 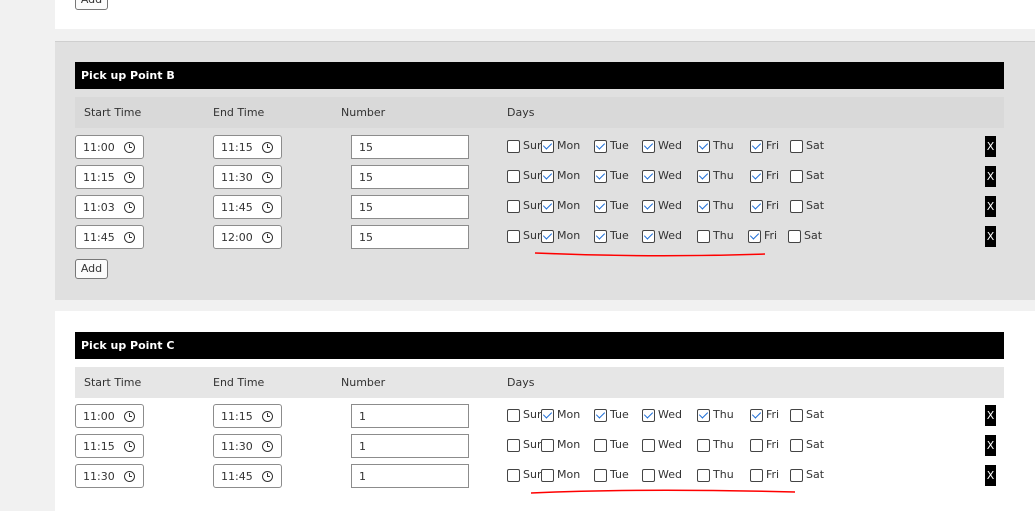 I want to click on add-button-top: Add, so click(x=91, y=5).